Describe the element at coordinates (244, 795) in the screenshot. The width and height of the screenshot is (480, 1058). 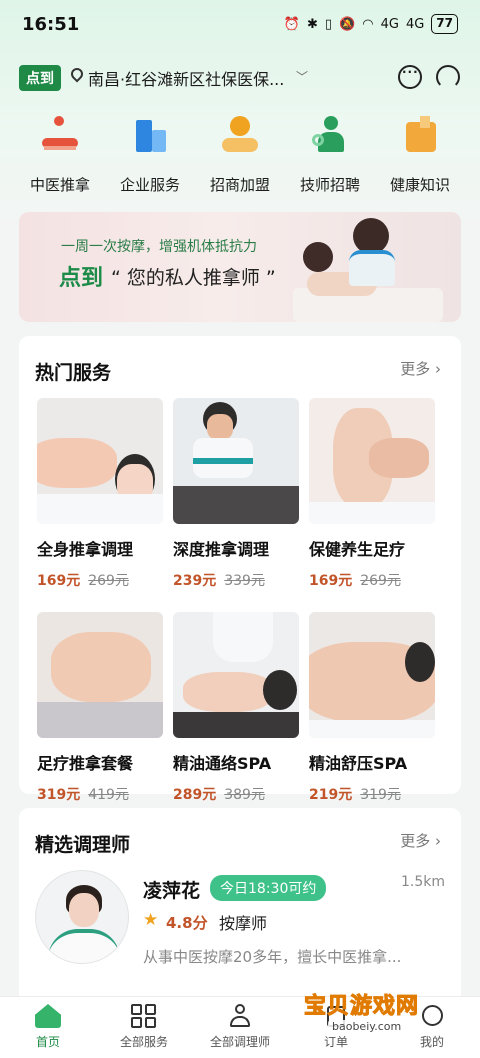
I see `price-original: 389元` at that location.